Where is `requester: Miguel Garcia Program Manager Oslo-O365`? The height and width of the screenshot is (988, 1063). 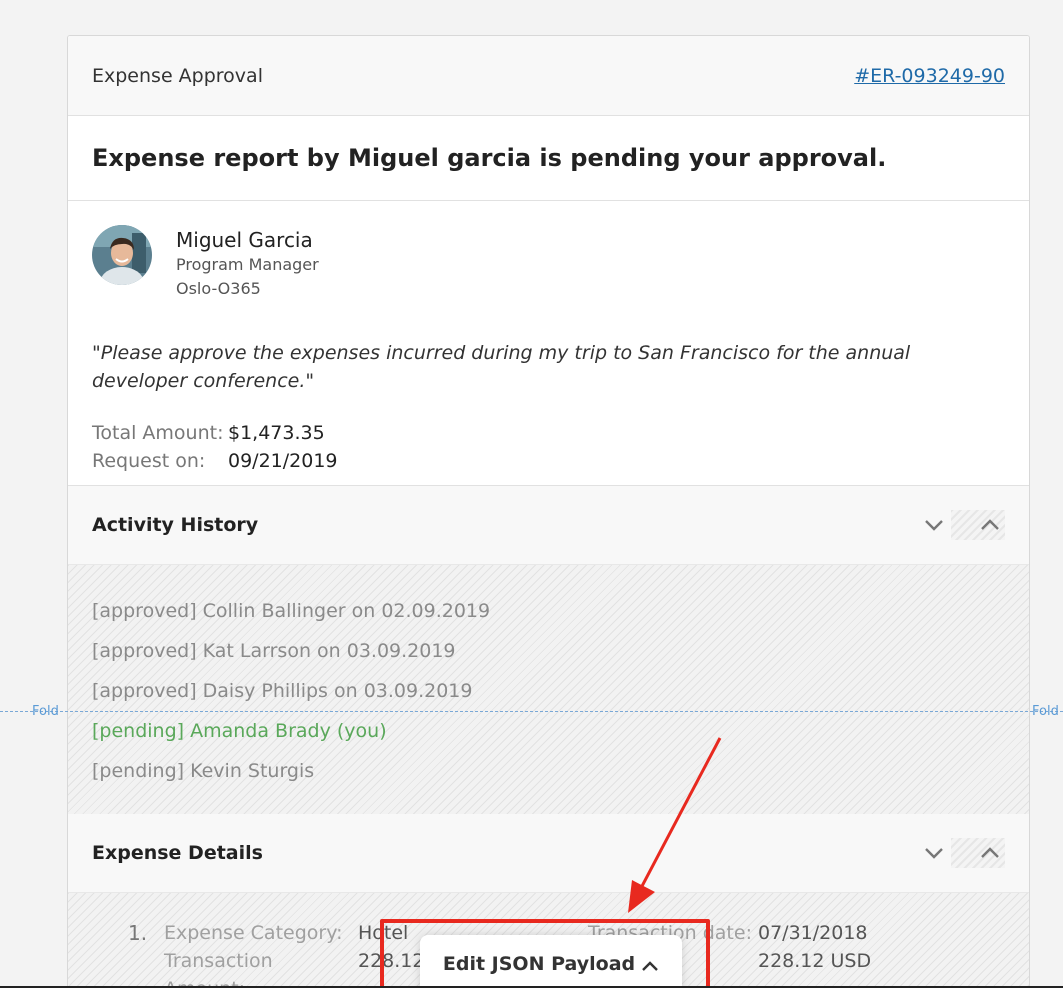
requester: Miguel Garcia Program Manager Oslo-O365 is located at coordinates (548, 263).